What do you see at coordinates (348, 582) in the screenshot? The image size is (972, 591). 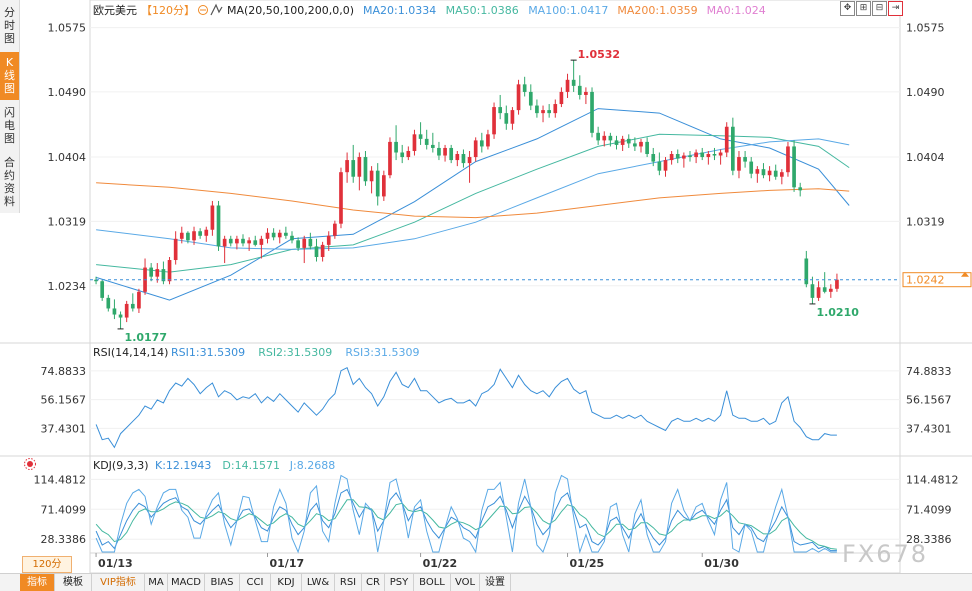 I see `indicator-button-9: RSI` at bounding box center [348, 582].